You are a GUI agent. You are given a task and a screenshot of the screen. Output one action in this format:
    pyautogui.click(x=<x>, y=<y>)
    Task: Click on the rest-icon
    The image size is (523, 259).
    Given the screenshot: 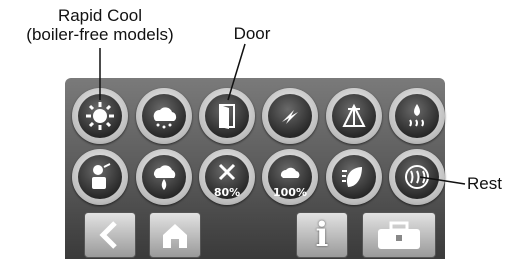 What is the action you would take?
    pyautogui.click(x=417, y=177)
    